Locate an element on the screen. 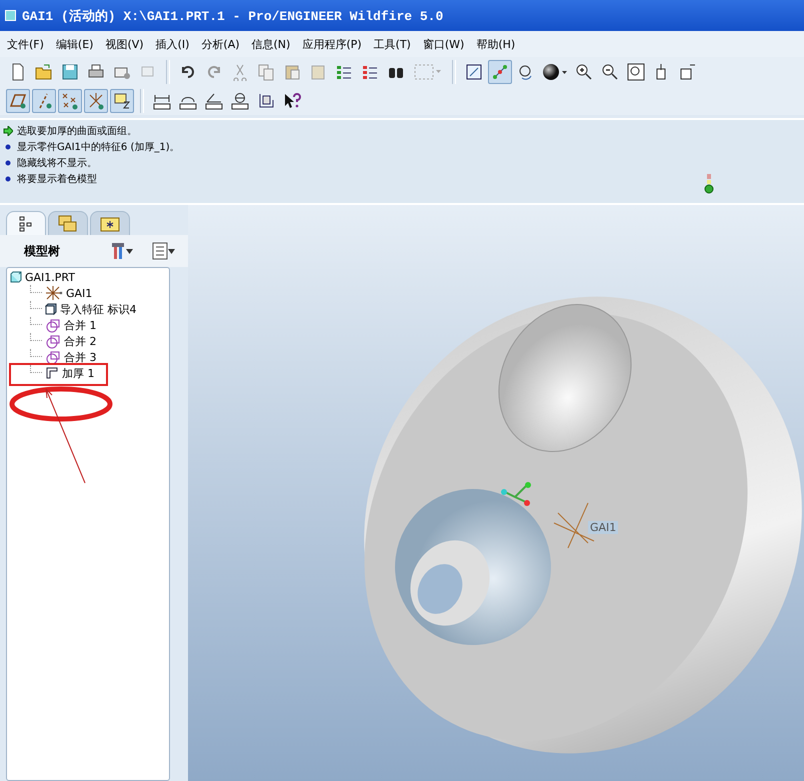 This screenshot has height=781, width=804. coordinate-system-button is located at coordinates (96, 100).